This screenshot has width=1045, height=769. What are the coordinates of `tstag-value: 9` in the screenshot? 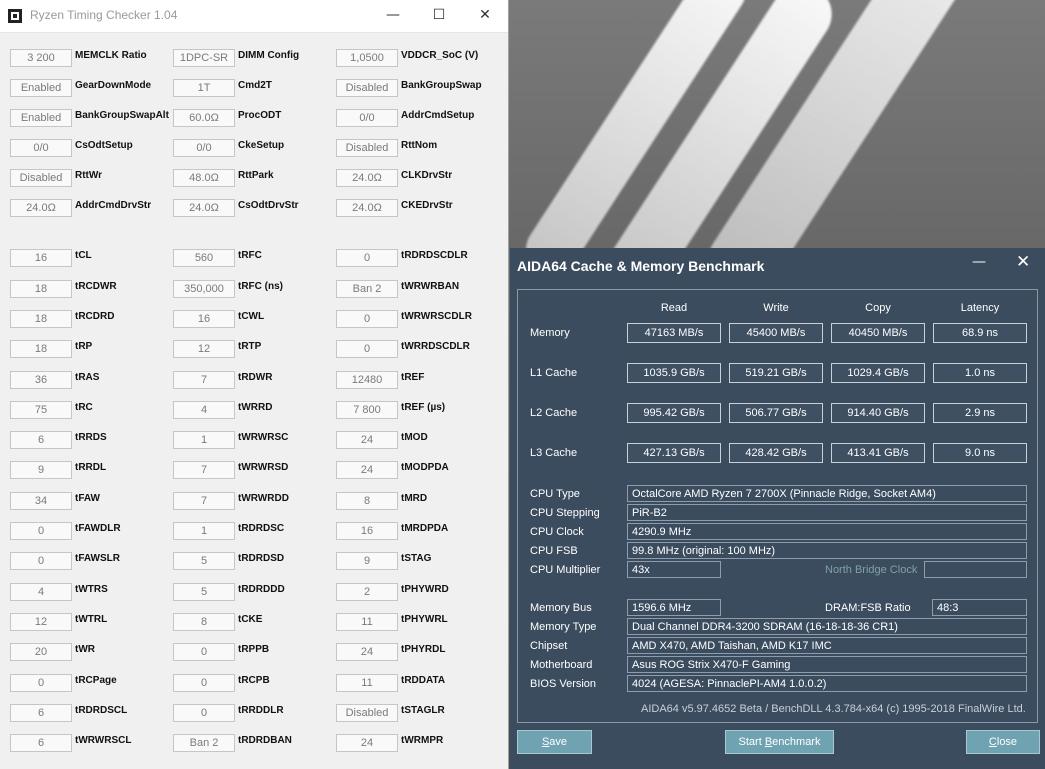 It's located at (367, 561).